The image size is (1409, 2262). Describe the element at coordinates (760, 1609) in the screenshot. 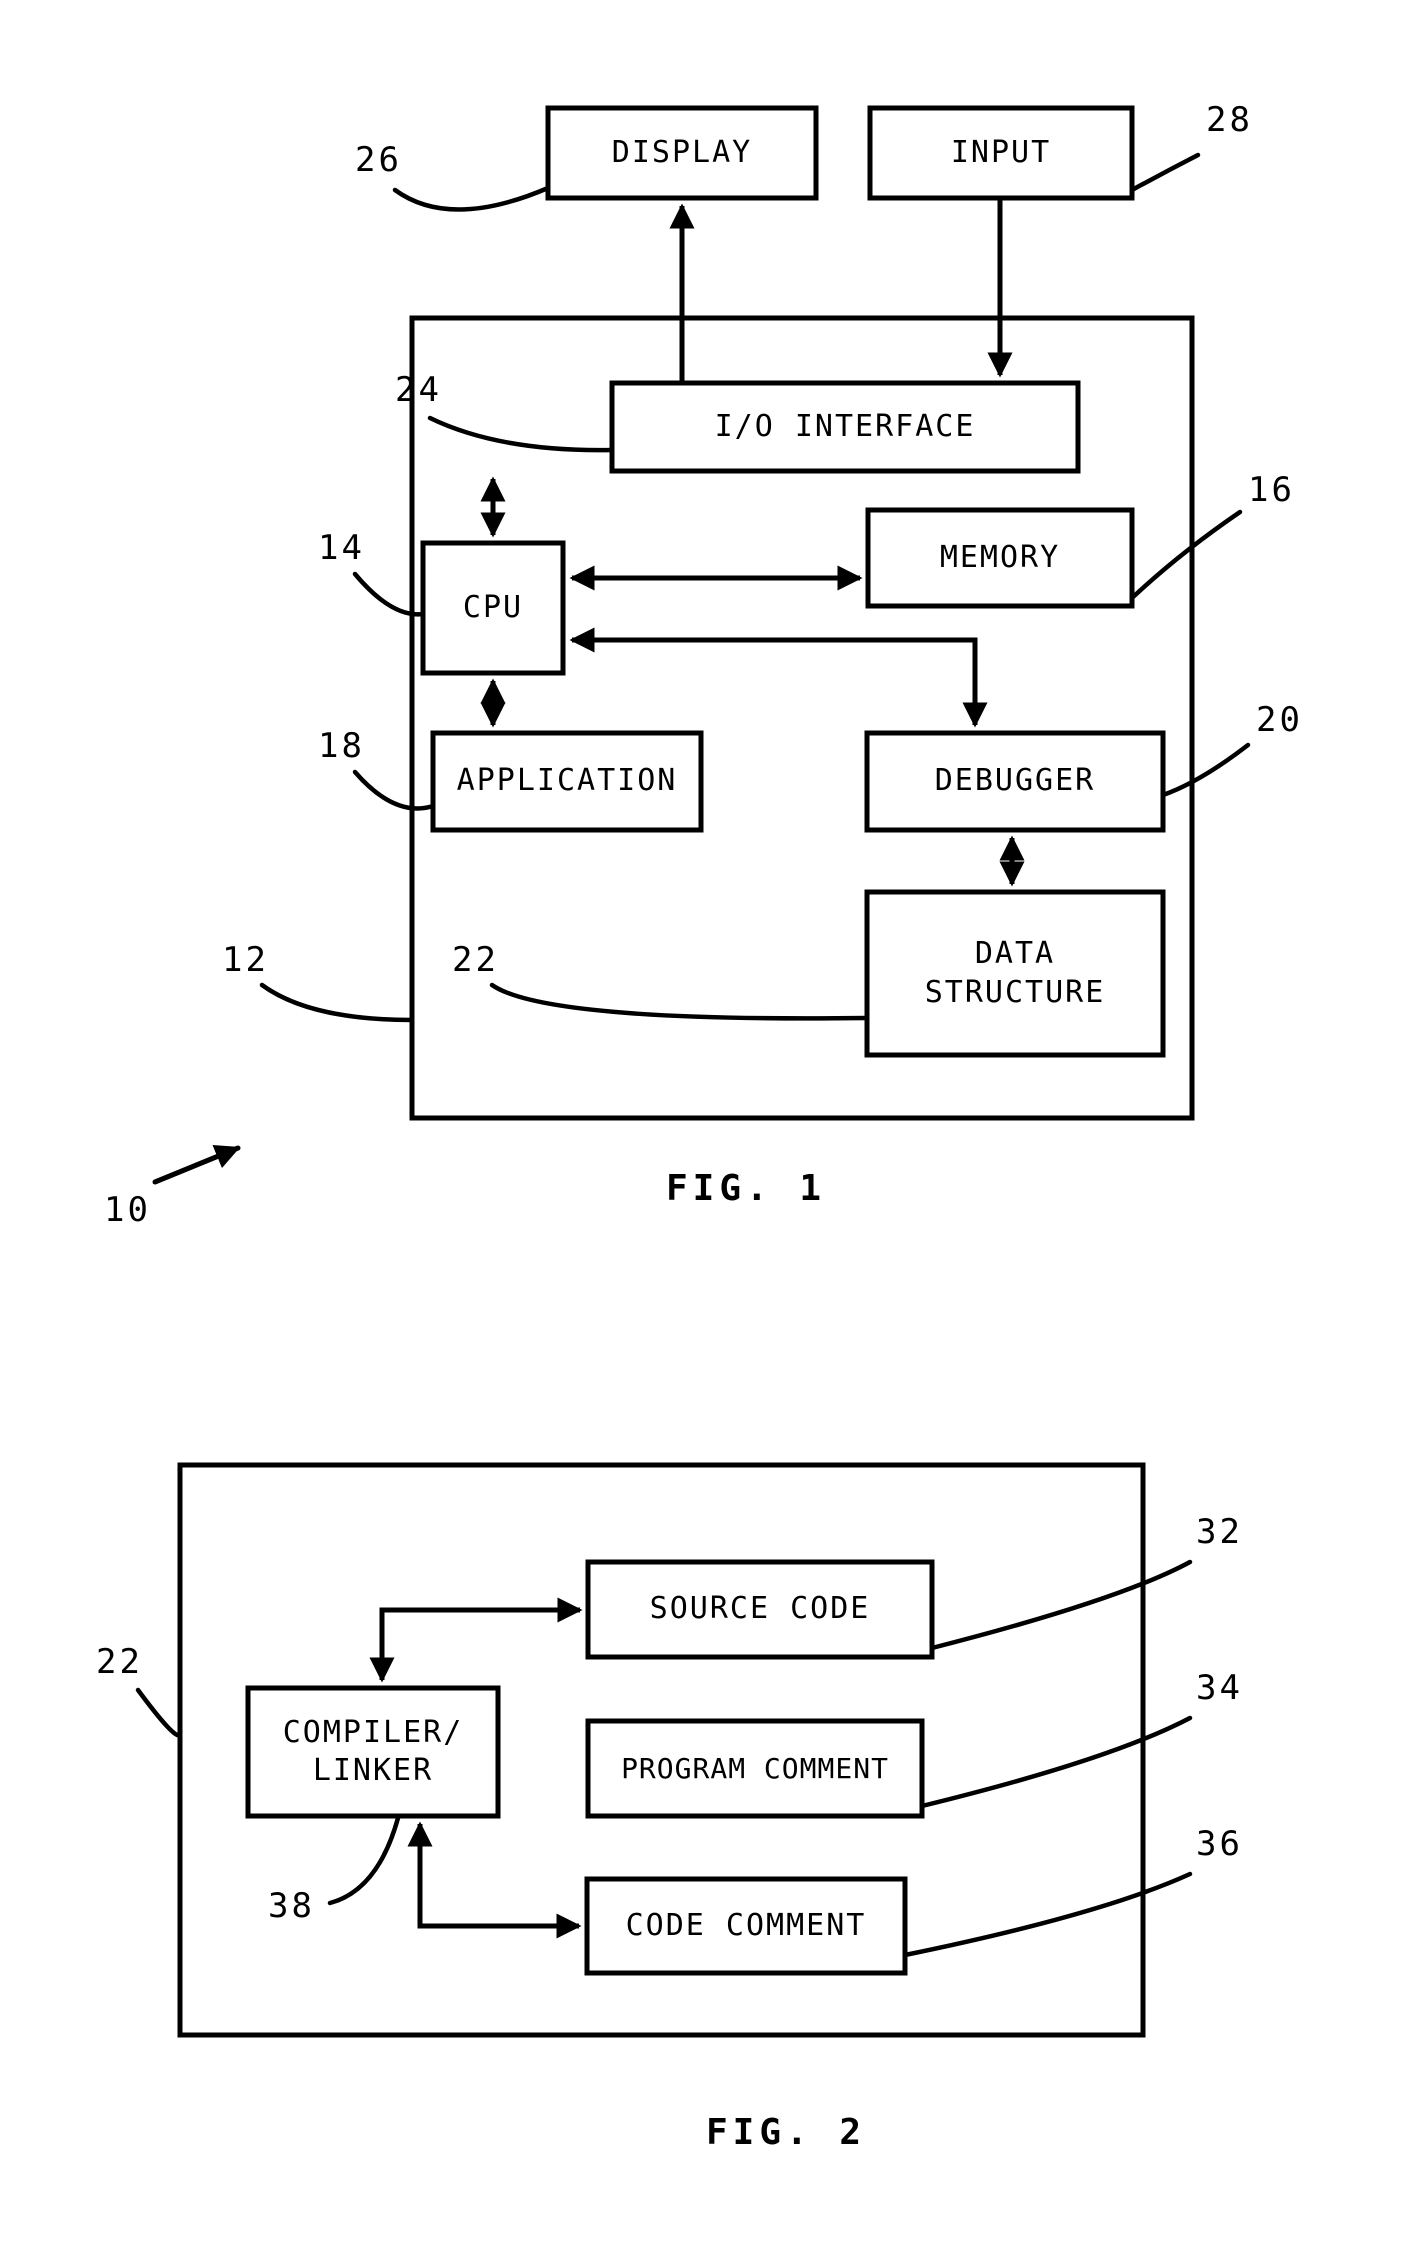

I see `fig2-box-source-code` at that location.